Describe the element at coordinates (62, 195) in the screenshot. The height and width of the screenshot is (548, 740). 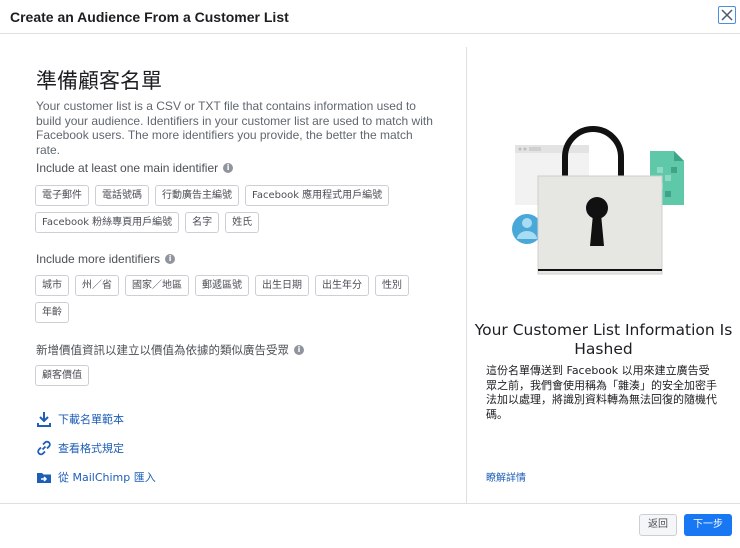
I see `identifier-chip: 電子郵件` at that location.